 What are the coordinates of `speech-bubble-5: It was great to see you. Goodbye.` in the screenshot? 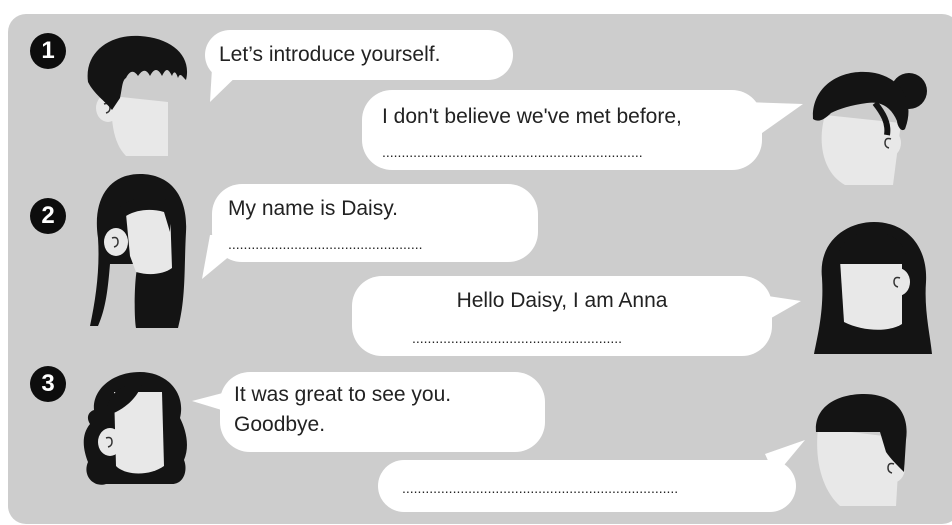 It's located at (382, 412).